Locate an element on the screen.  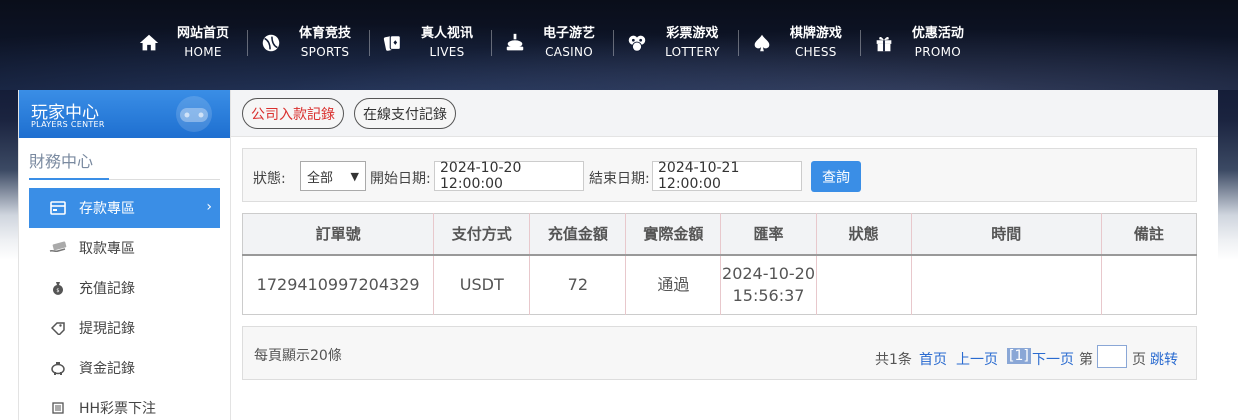
tab-company-deposit: 公司入款記錄 is located at coordinates (293, 113).